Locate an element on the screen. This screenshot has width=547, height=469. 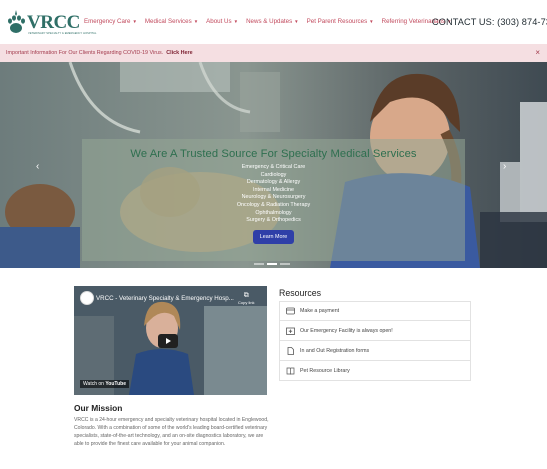
channel-avatar is located at coordinates (87, 298).